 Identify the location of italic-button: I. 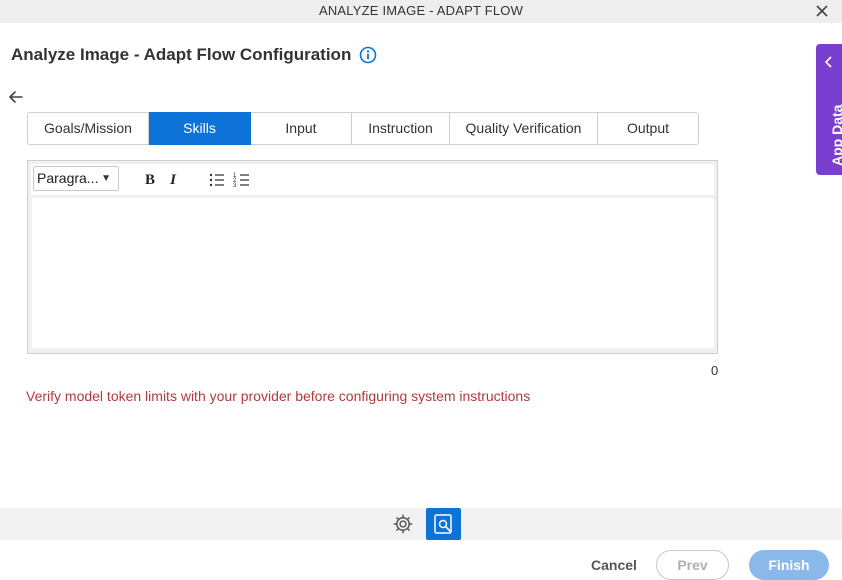
(173, 180).